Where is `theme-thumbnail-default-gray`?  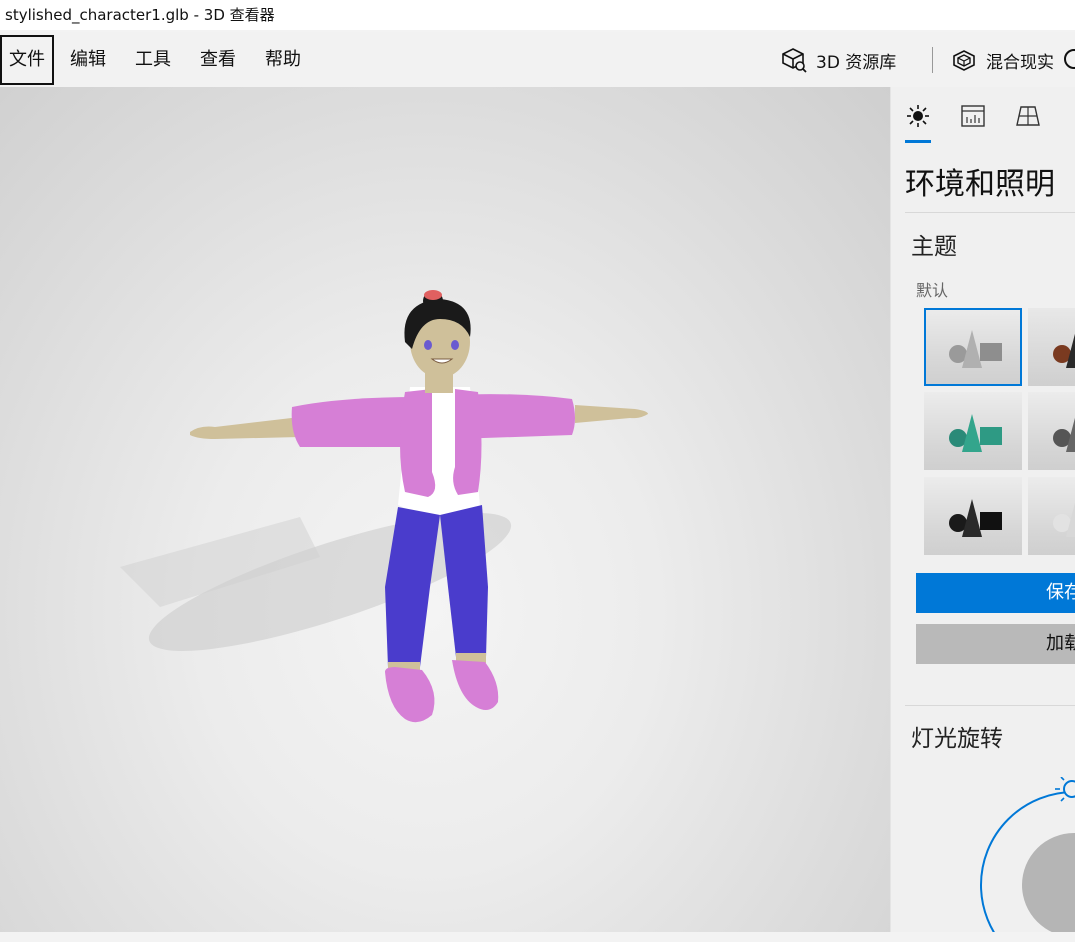 theme-thumbnail-default-gray is located at coordinates (973, 347).